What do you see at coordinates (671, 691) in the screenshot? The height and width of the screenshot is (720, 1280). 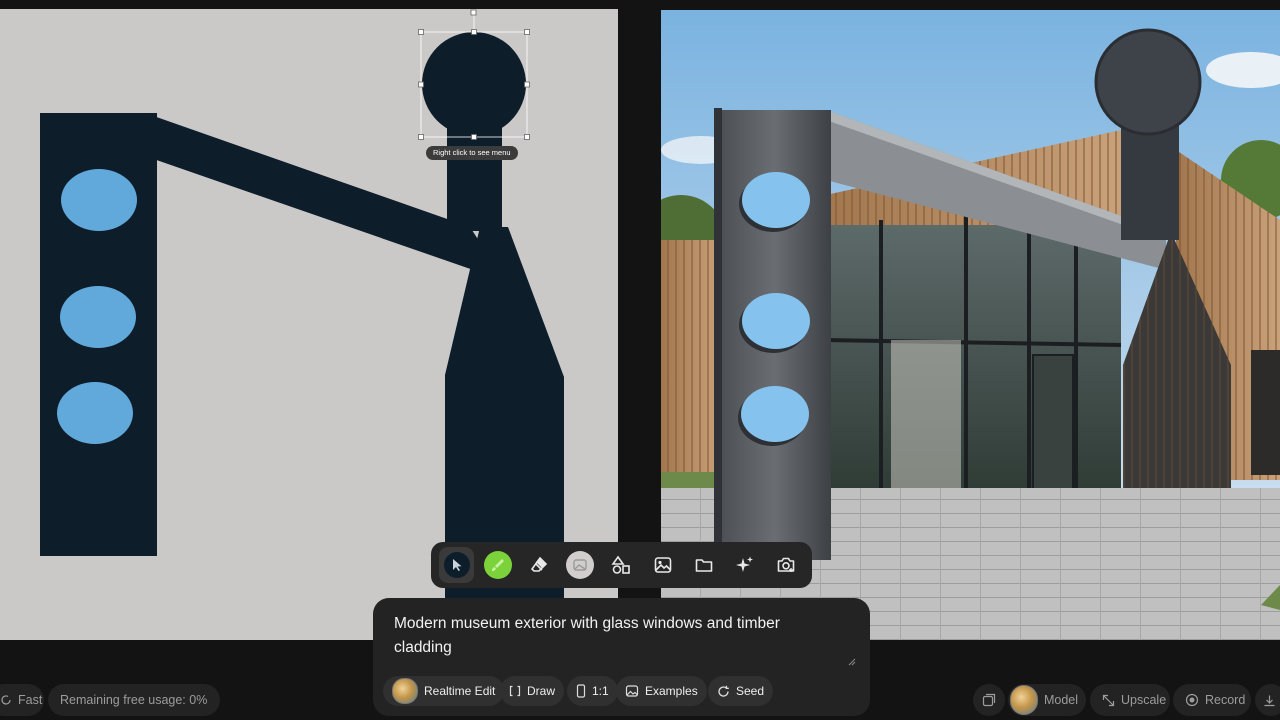 I see `examples-label: Examples` at bounding box center [671, 691].